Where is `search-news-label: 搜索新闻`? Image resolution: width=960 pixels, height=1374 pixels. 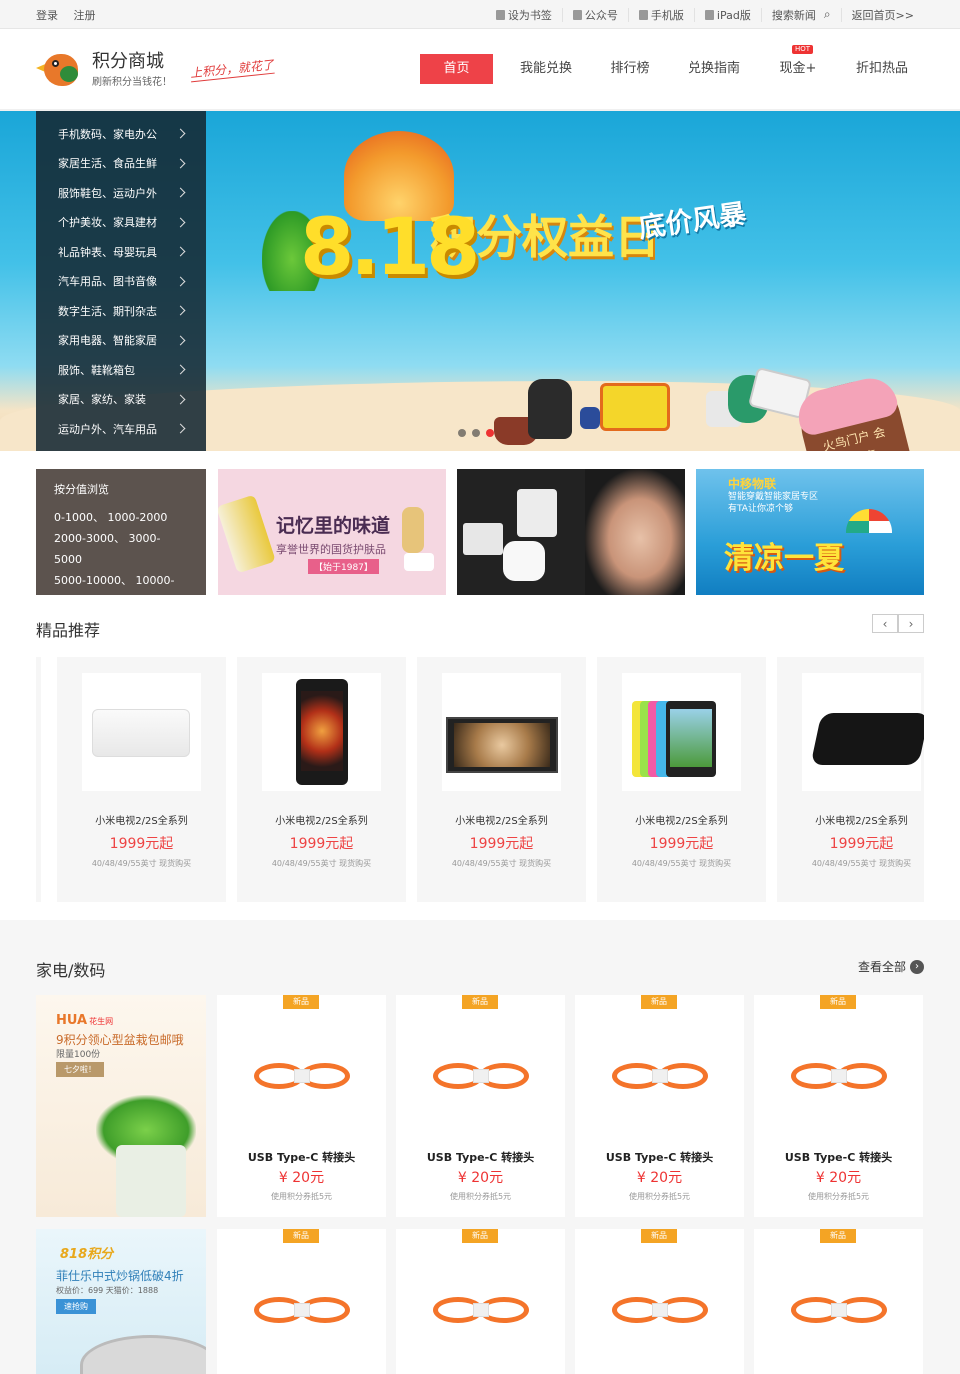 search-news-label: 搜索新闻 is located at coordinates (793, 15).